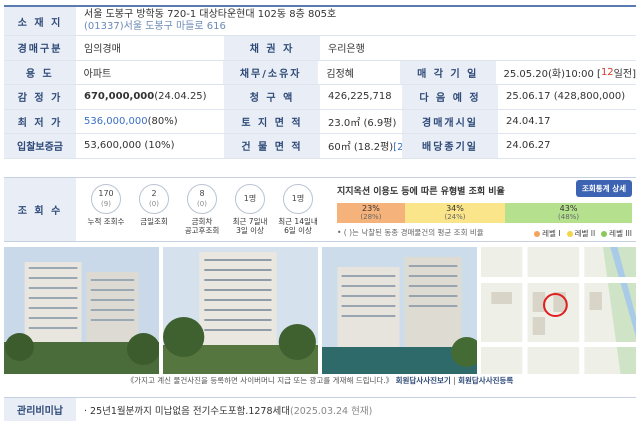 The width and height of the screenshot is (640, 423). Describe the element at coordinates (210, 14) in the screenshot. I see `address-line1: 서울 도봉구 방학동 720-1 대상타운현대 102동 8층 805호` at that location.